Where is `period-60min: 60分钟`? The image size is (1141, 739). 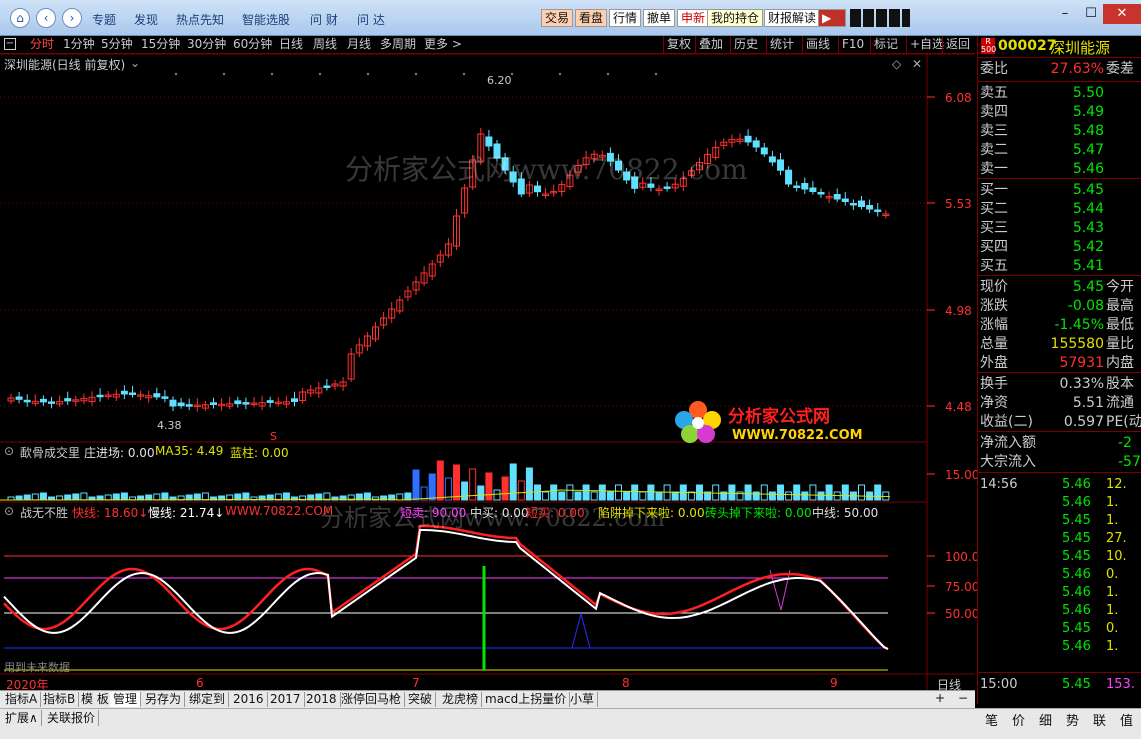 period-60min: 60分钟 is located at coordinates (252, 44).